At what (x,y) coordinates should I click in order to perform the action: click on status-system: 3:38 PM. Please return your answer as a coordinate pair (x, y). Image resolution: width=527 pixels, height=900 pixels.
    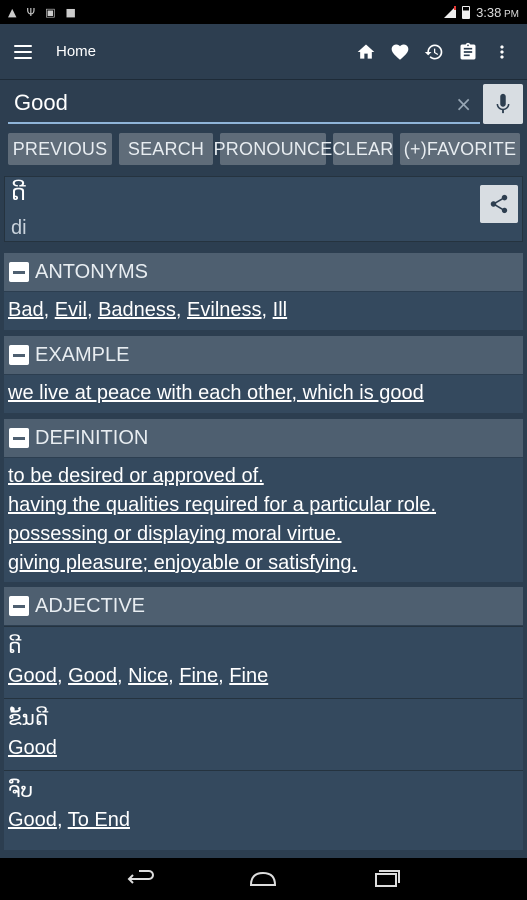
    Looking at the image, I should click on (481, 12).